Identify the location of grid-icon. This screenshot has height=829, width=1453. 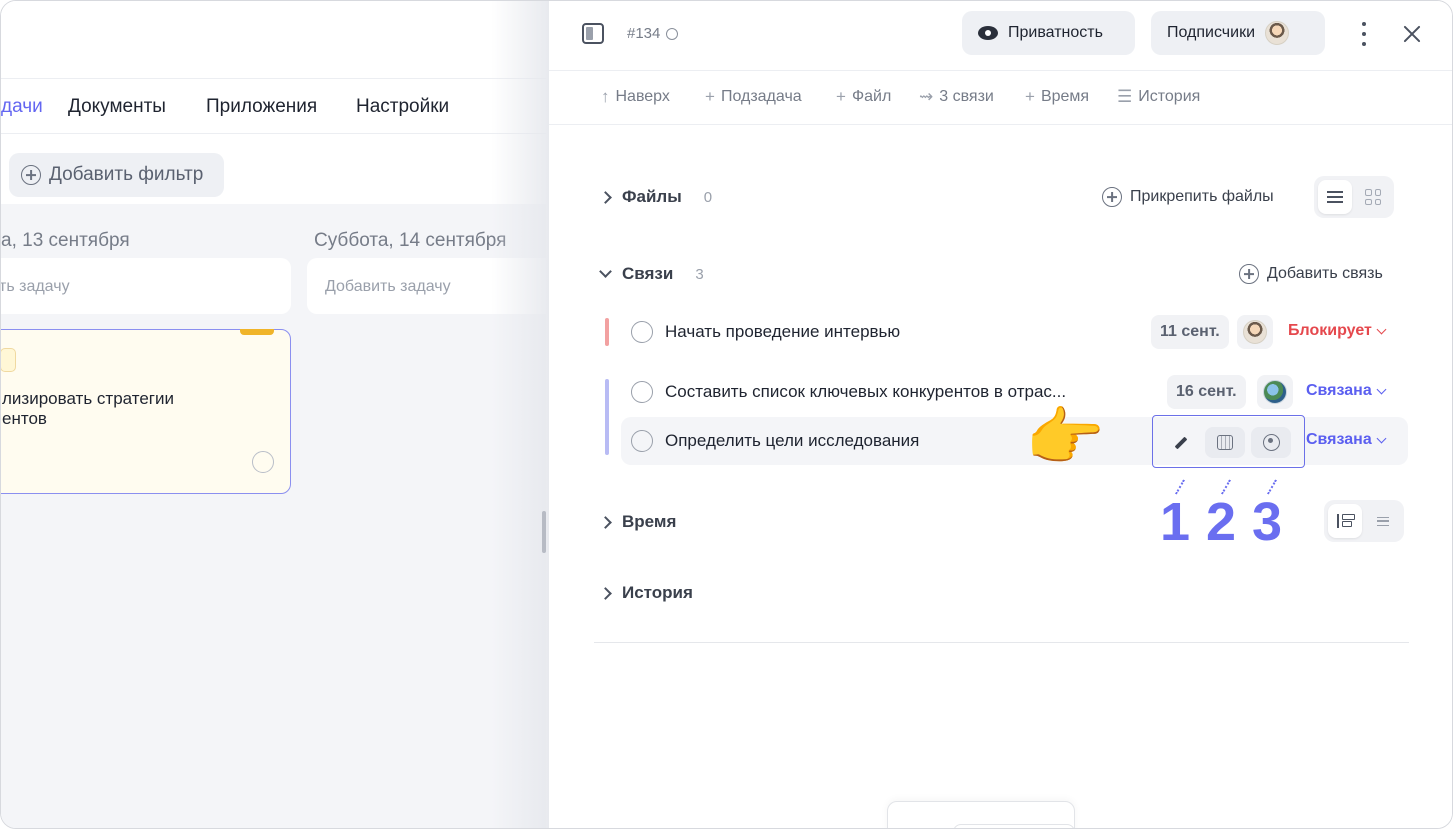
(1373, 197).